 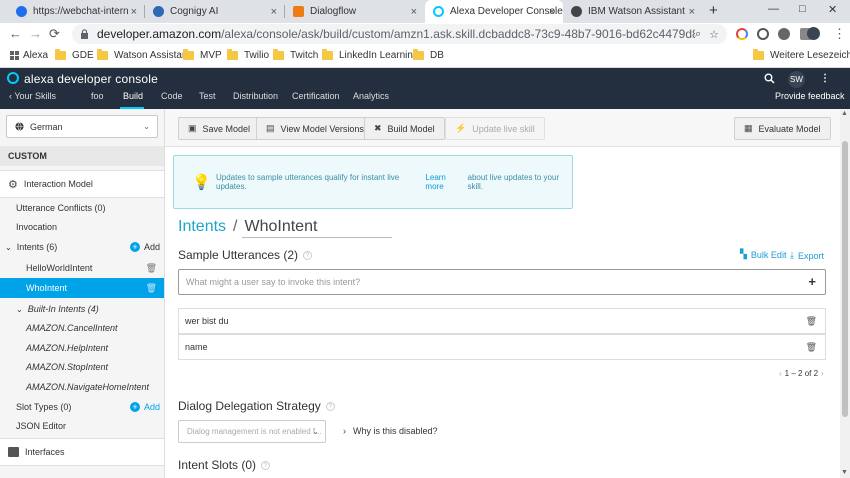 I want to click on bookmark-more: Weitere Lesezeichen, so click(x=801, y=55).